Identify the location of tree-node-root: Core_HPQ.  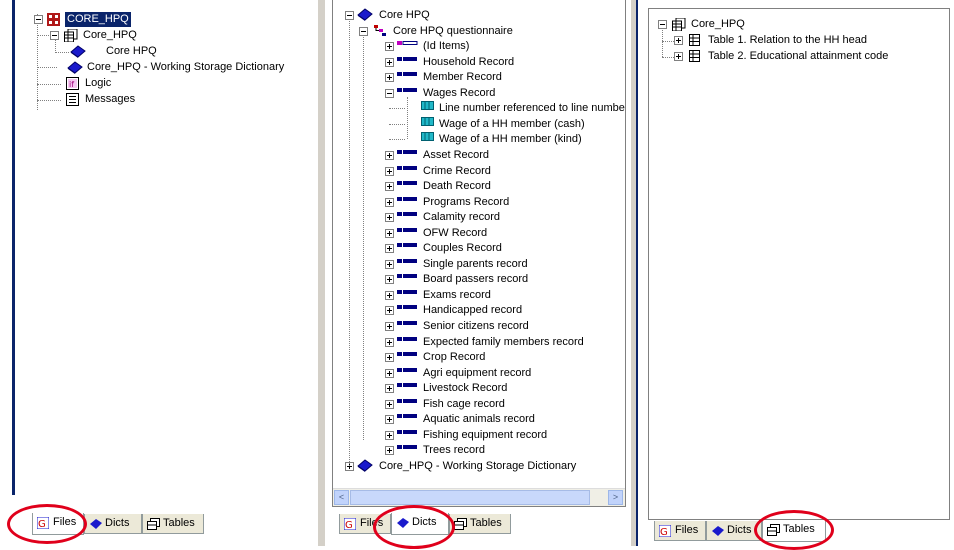
(798, 24).